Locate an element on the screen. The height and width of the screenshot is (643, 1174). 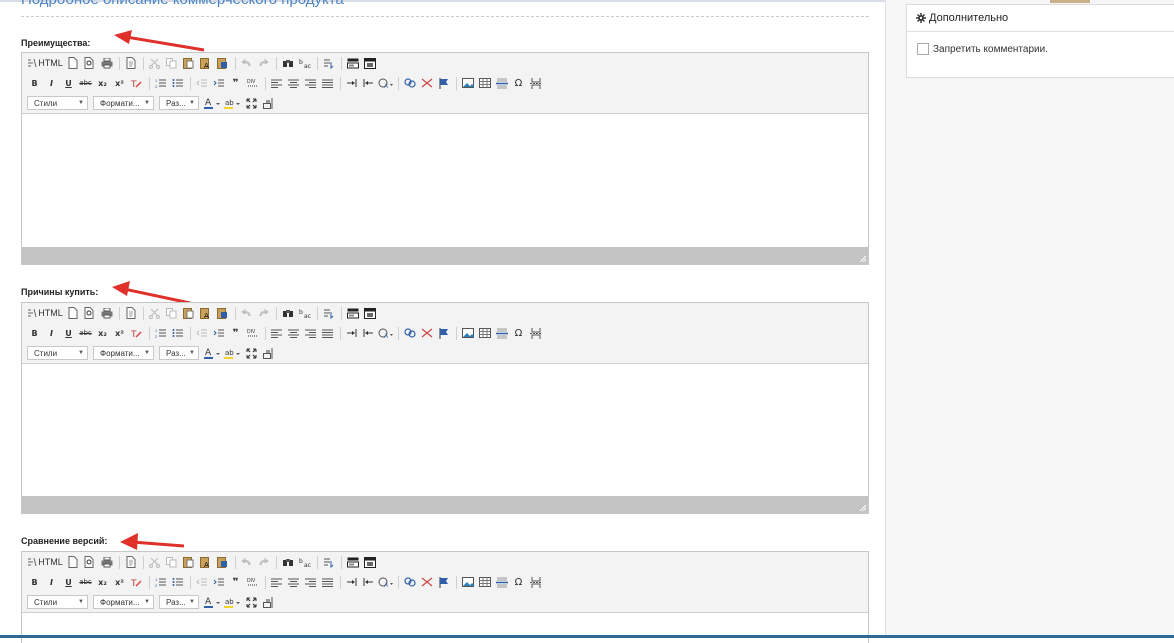
page-break-button is located at coordinates (535, 83).